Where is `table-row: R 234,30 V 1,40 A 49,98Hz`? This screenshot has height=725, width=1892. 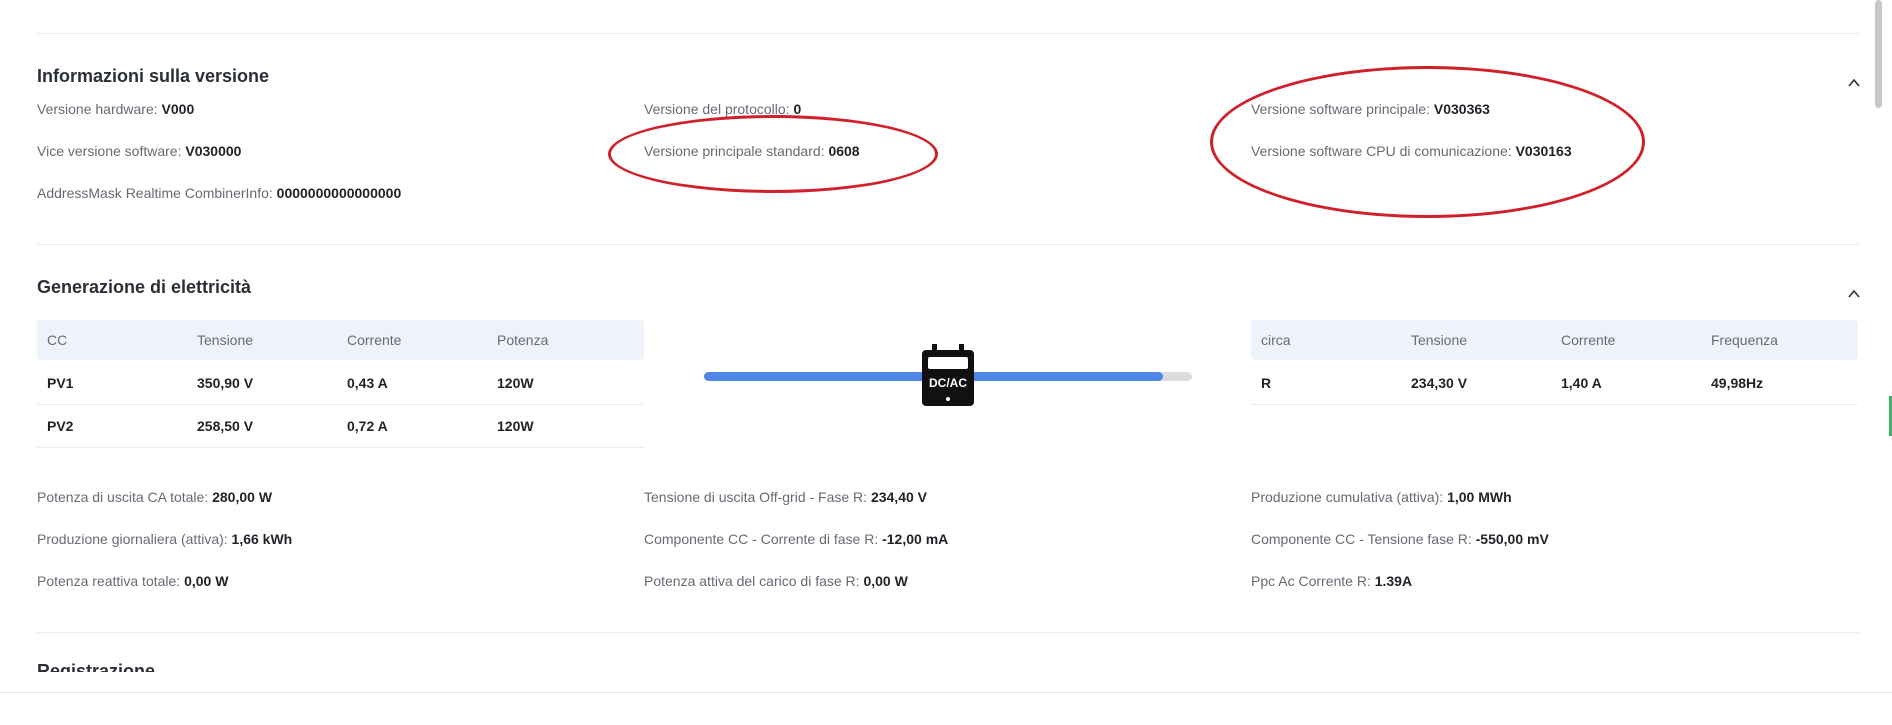 table-row: R 234,30 V 1,40 A 49,98Hz is located at coordinates (1554, 383).